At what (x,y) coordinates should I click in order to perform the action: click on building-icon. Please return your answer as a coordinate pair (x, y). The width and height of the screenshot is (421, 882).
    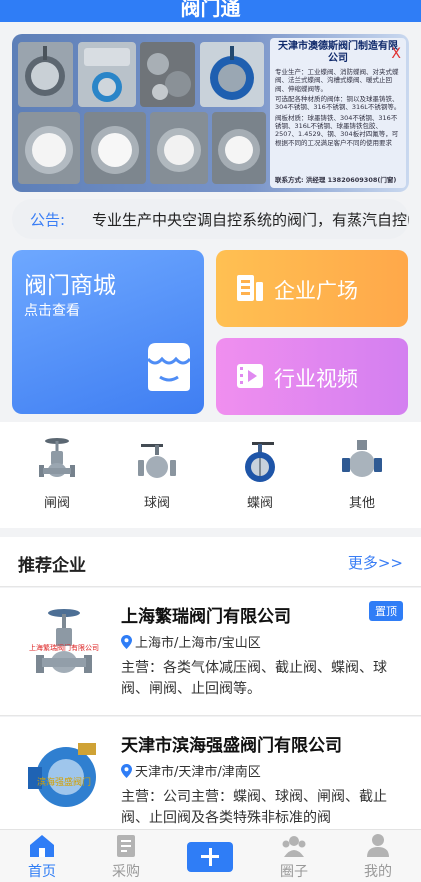
    Looking at the image, I should click on (250, 288).